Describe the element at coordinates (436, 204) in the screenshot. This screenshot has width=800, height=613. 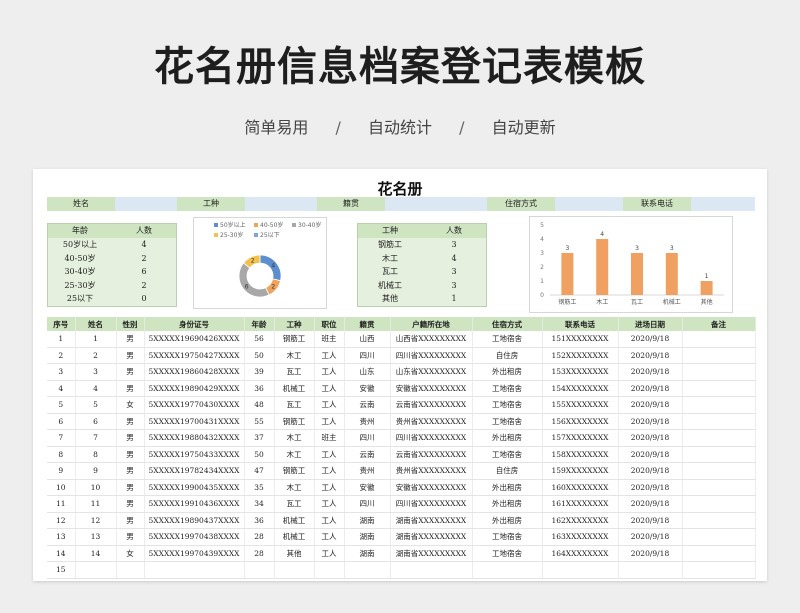
I see `origin-field` at that location.